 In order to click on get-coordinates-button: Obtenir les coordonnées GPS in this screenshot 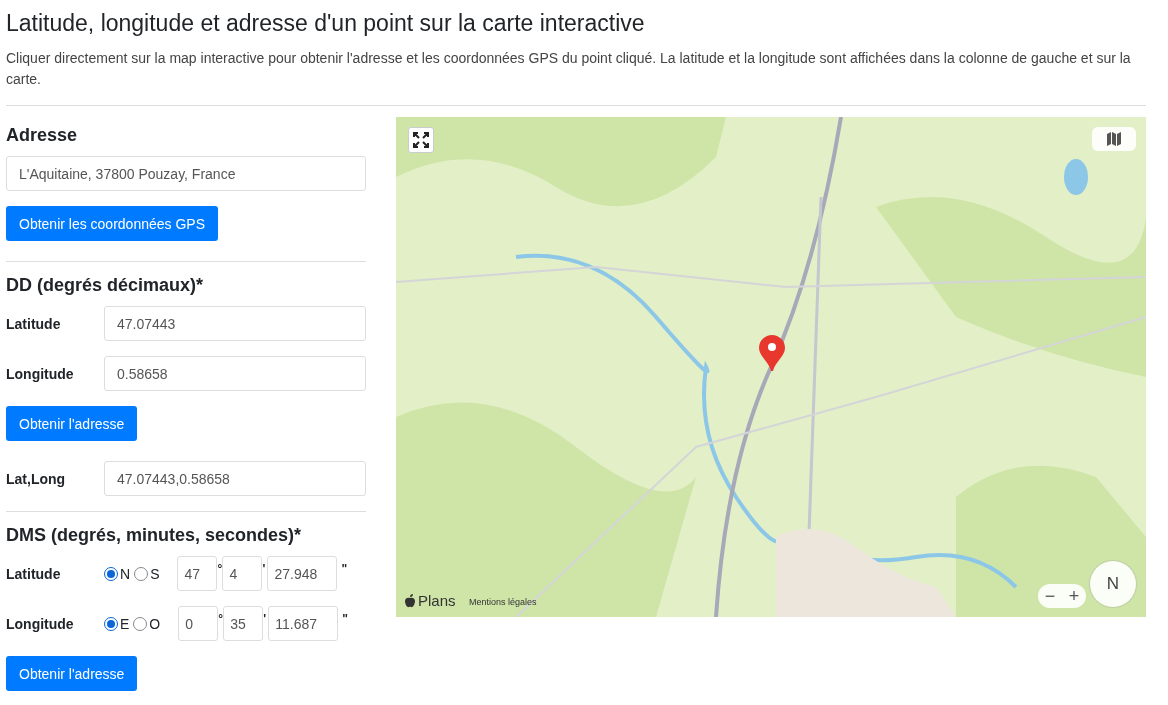, I will do `click(112, 223)`.